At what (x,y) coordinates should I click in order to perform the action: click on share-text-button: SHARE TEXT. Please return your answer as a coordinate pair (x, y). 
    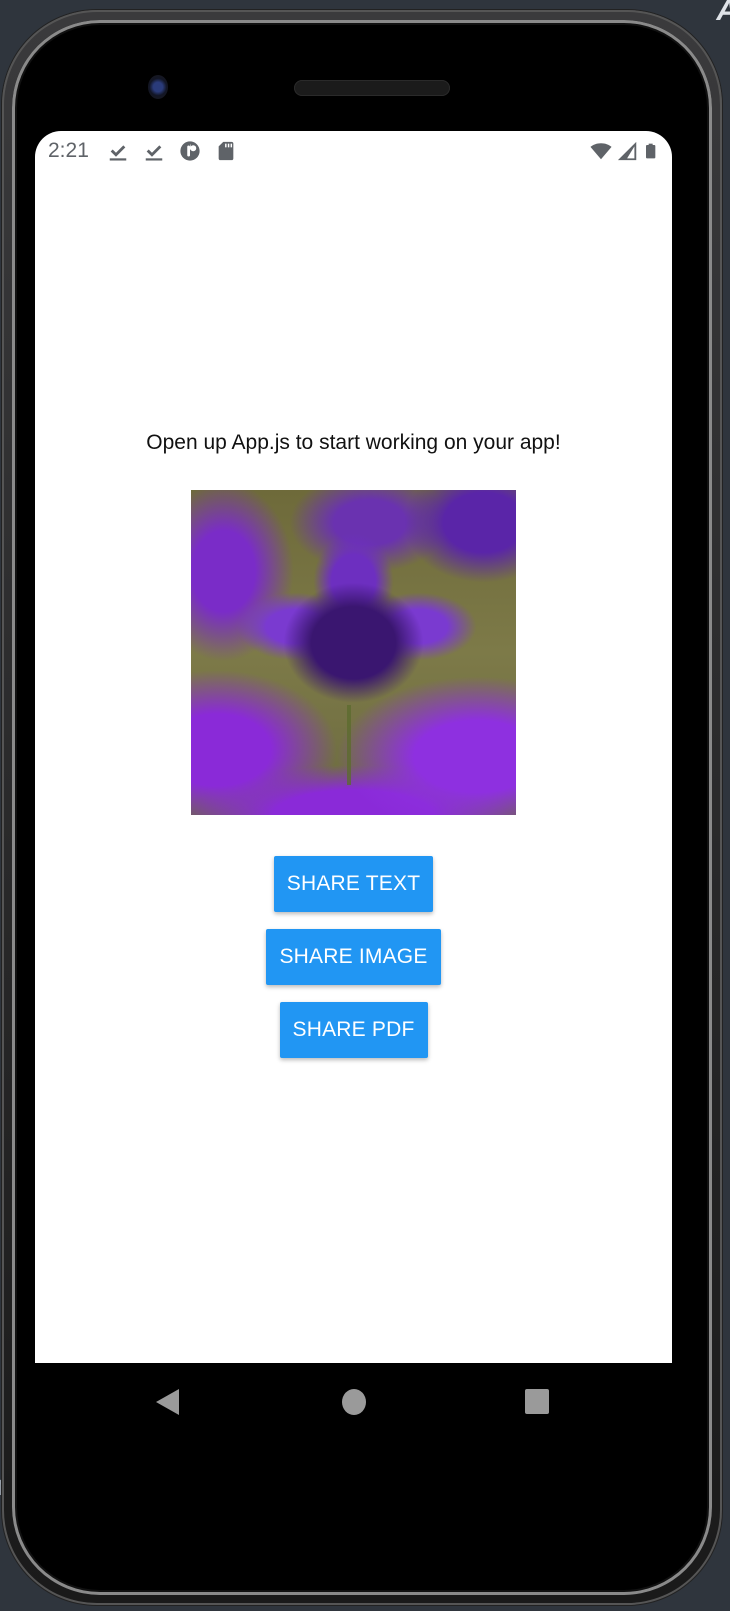
    Looking at the image, I should click on (353, 884).